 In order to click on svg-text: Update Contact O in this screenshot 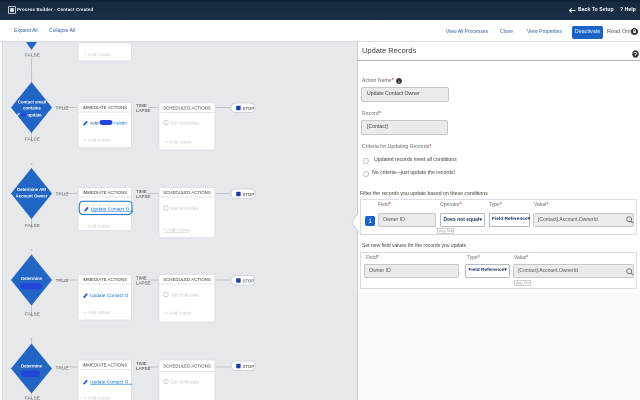, I will do `click(109, 296)`.